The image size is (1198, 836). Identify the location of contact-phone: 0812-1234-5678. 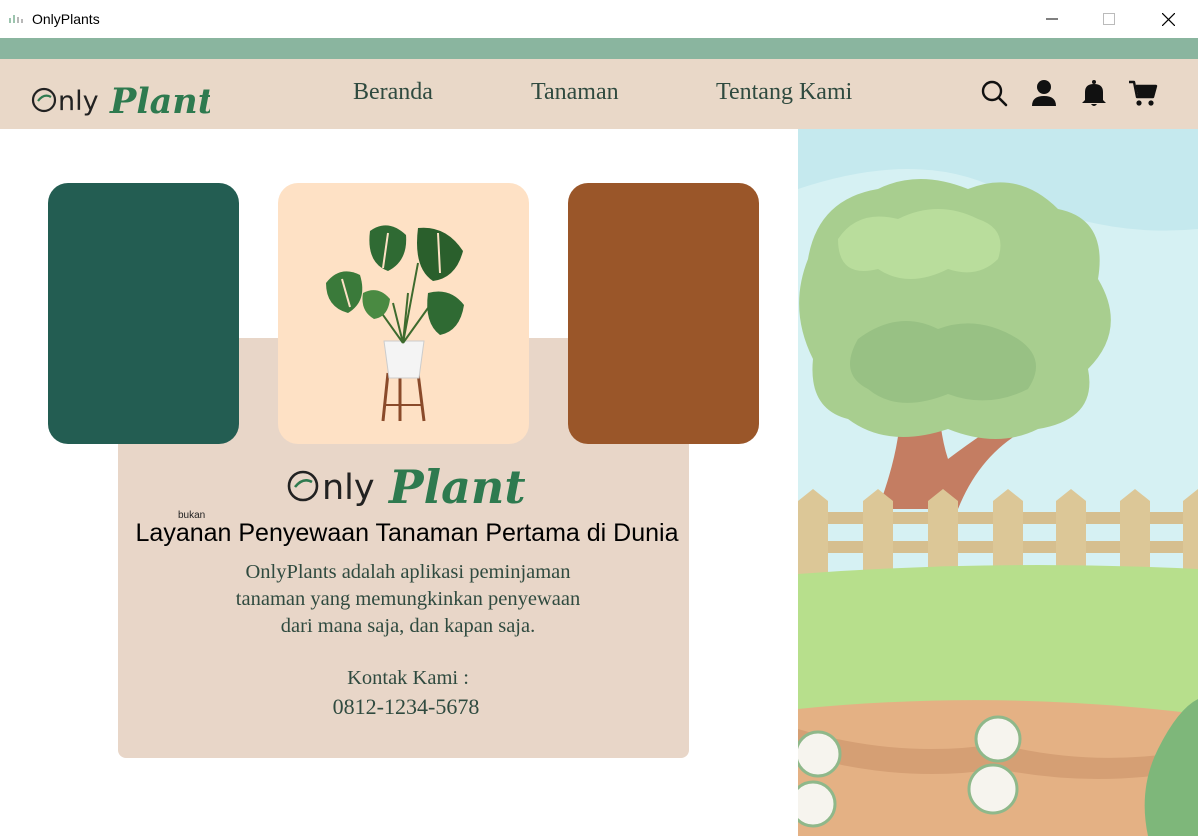
(406, 706).